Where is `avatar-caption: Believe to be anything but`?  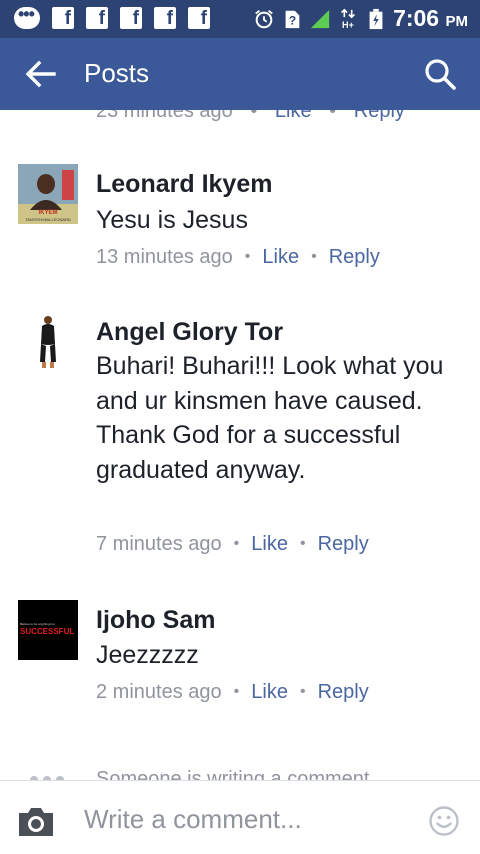 avatar-caption: Believe to be anything but is located at coordinates (37, 624).